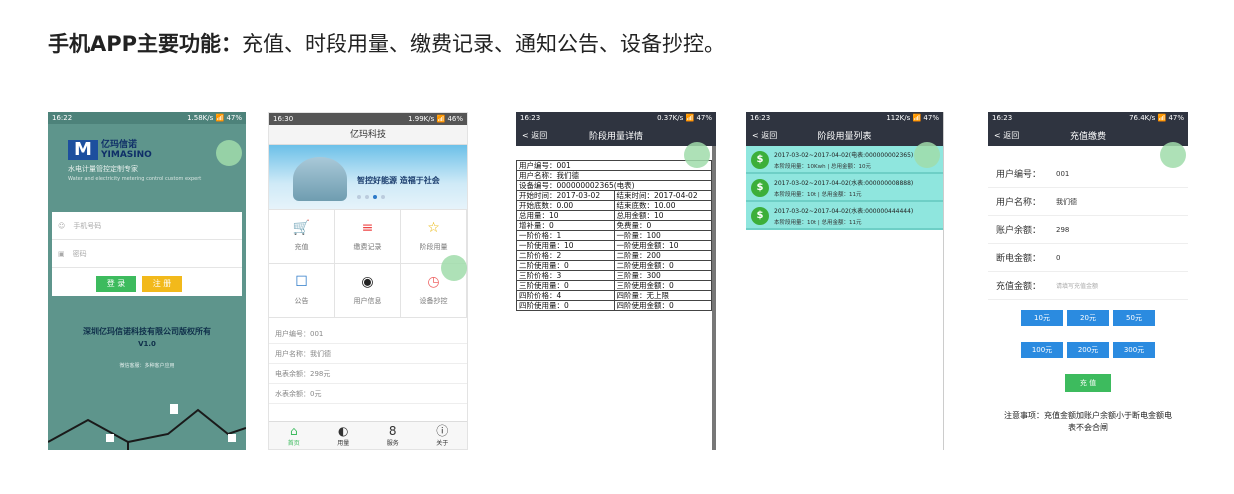 This screenshot has width=1234, height=494. I want to click on logo-cn: 亿玛信诺, so click(119, 145).